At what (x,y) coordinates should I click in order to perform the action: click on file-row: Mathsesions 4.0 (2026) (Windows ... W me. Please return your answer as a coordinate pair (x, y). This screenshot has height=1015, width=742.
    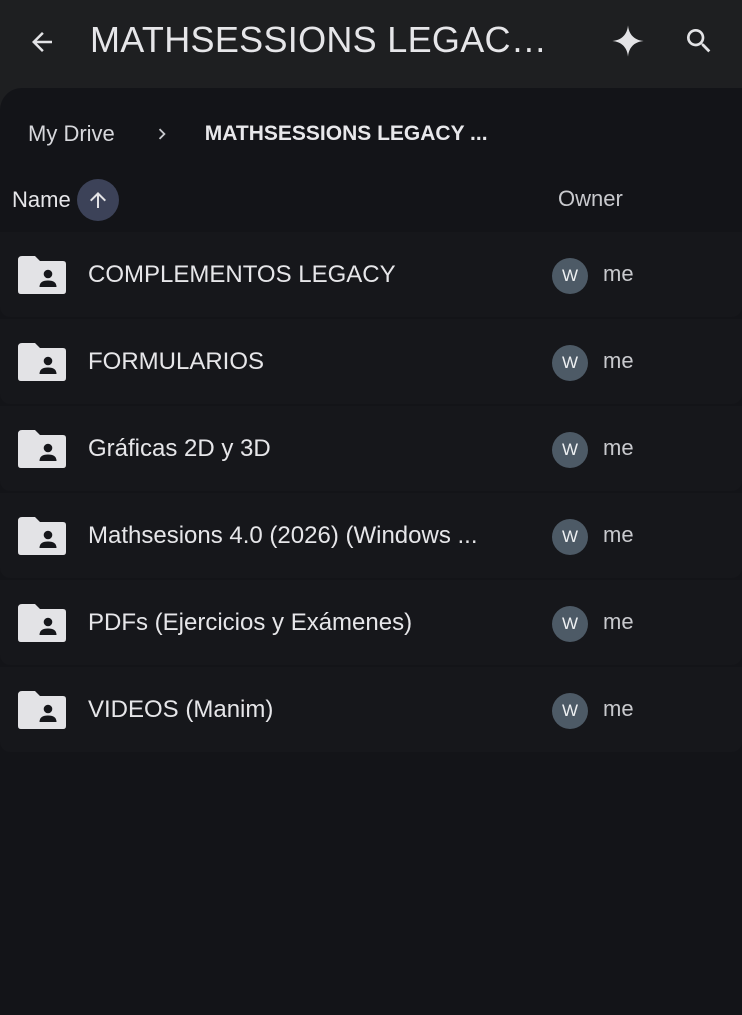
    Looking at the image, I should click on (371, 535).